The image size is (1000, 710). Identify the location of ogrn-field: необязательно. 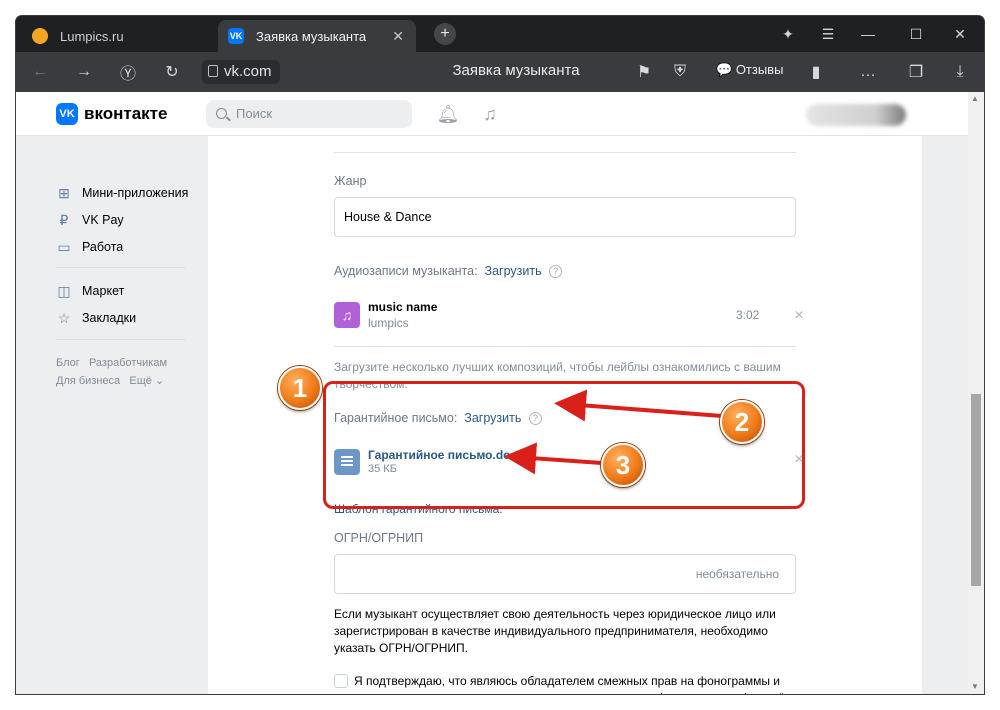
(565, 574).